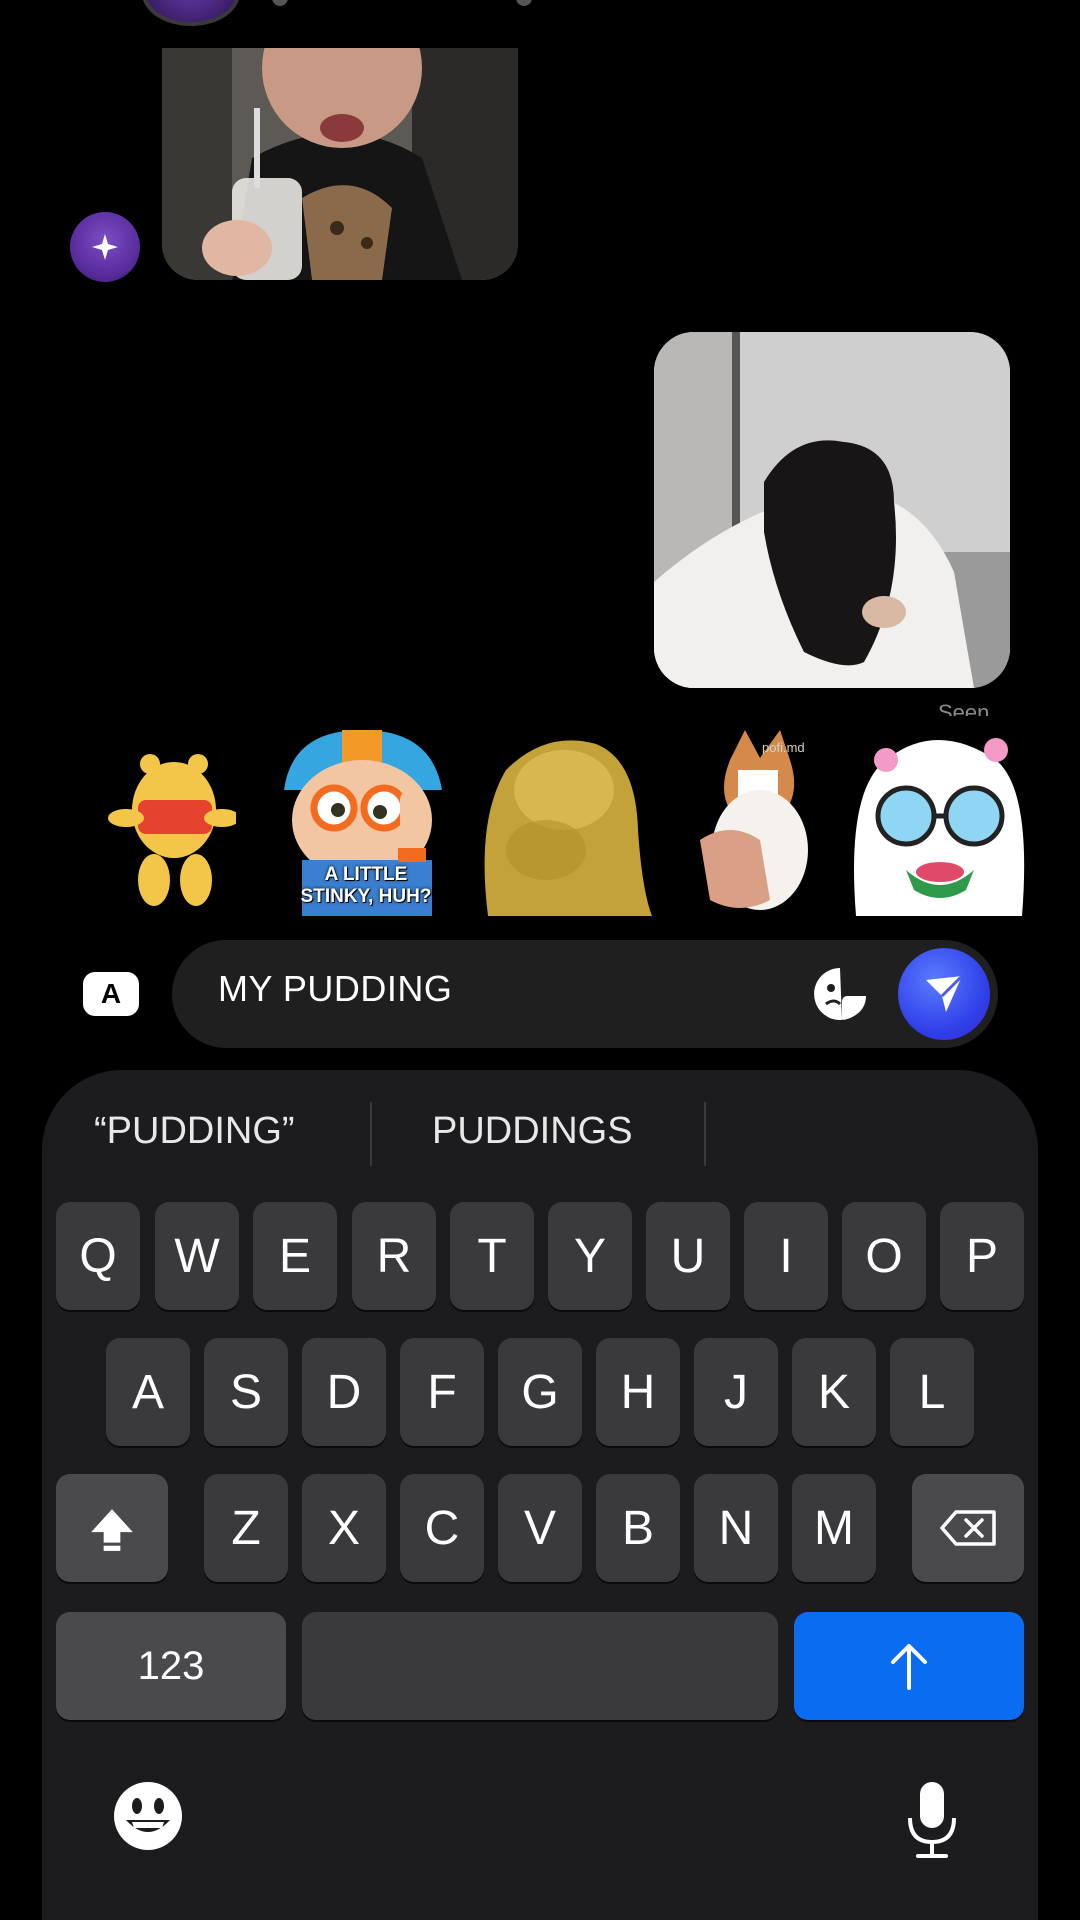 The height and width of the screenshot is (1920, 1080). I want to click on key-e: E, so click(295, 1256).